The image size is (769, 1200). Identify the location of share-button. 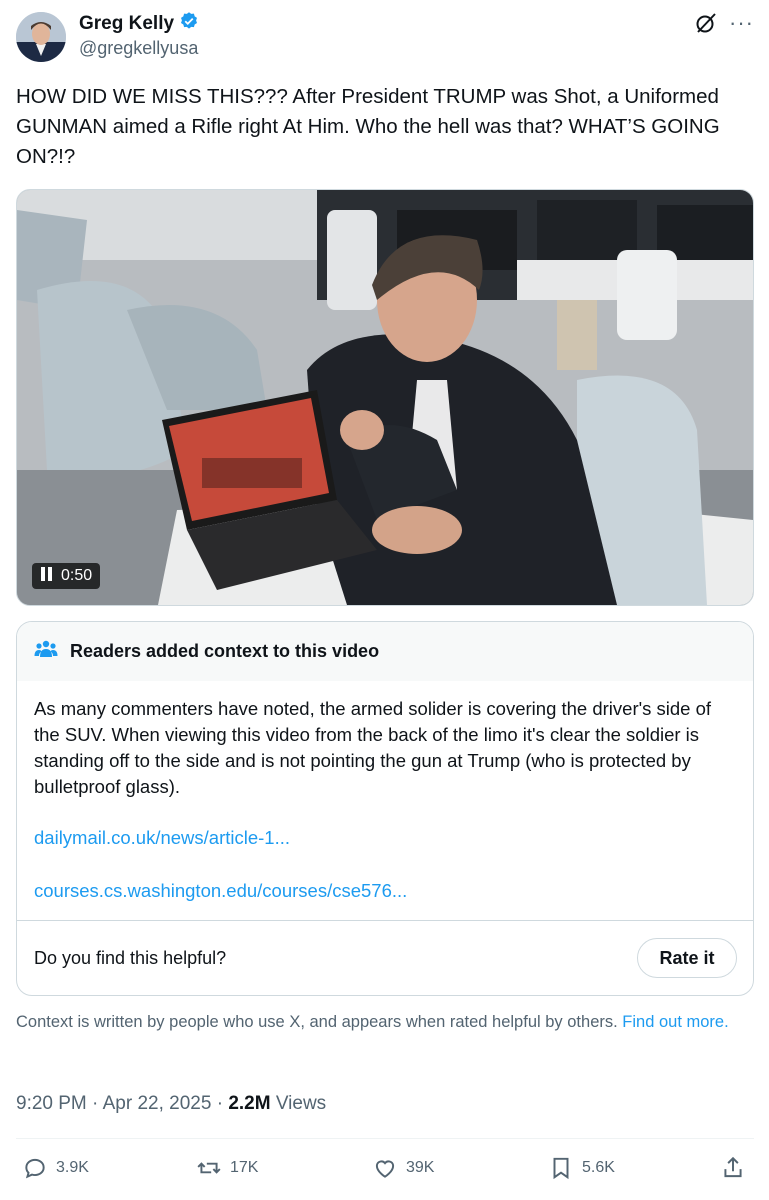
(733, 1168).